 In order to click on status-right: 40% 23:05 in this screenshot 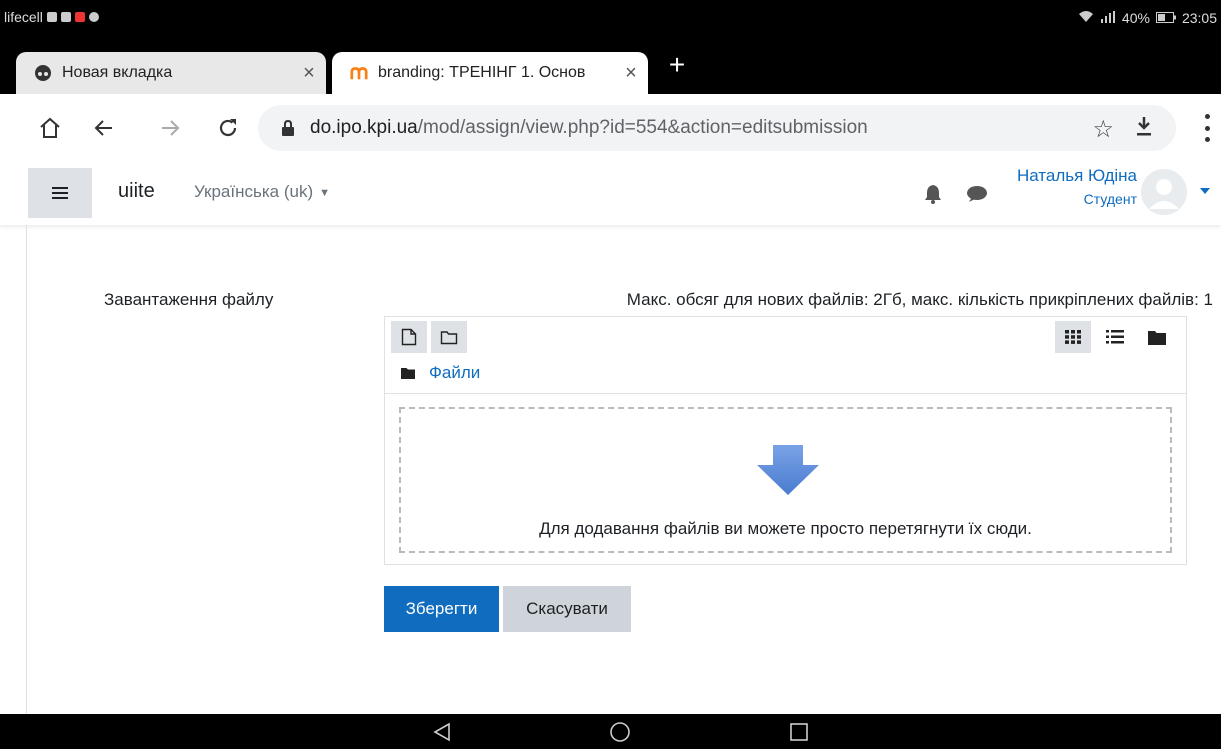, I will do `click(1147, 17)`.